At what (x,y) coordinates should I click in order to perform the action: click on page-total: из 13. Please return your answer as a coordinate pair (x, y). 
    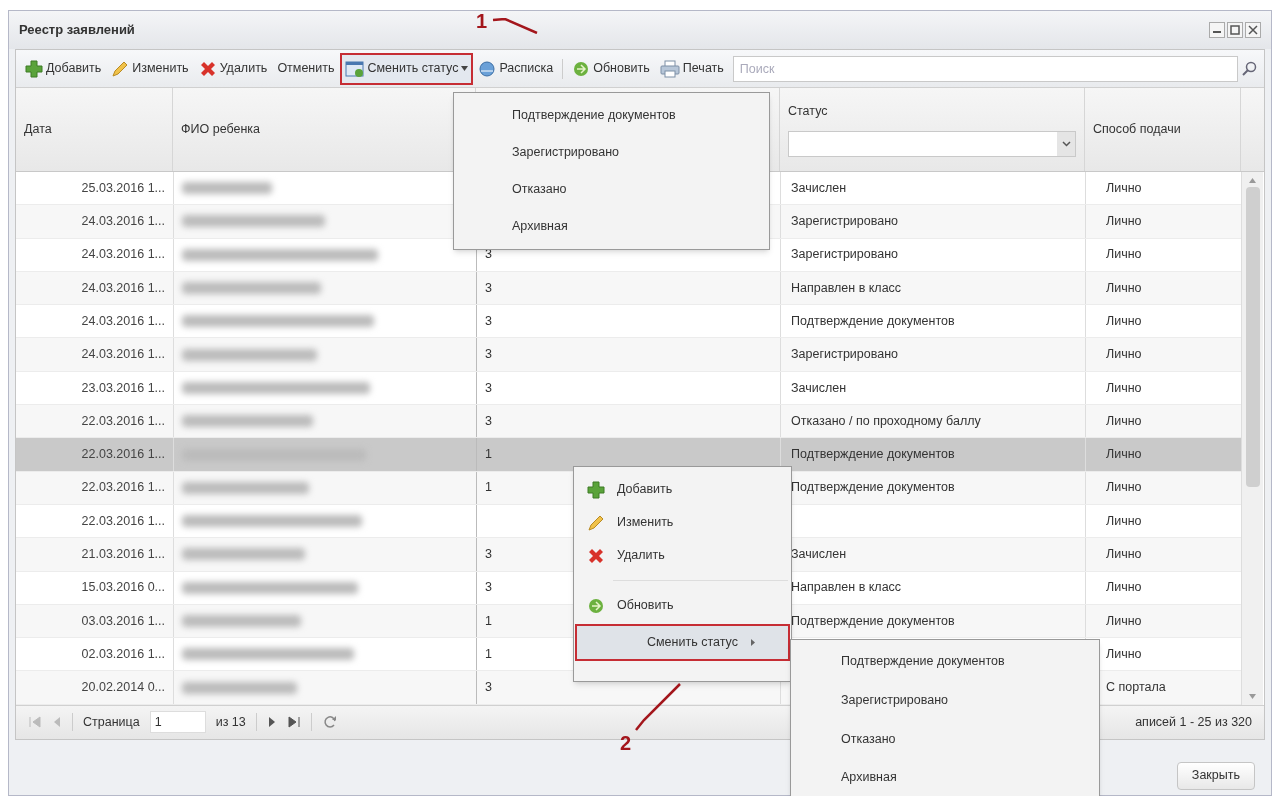
    Looking at the image, I should click on (230, 722).